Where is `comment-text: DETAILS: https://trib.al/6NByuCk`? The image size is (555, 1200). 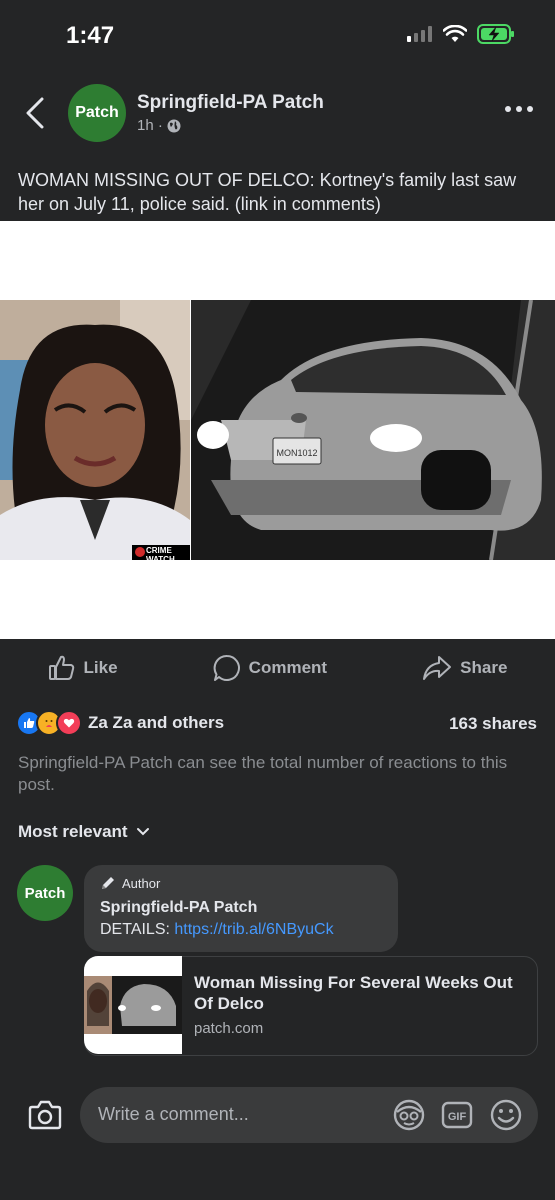 comment-text: DETAILS: https://trib.al/6NByuCk is located at coordinates (217, 930).